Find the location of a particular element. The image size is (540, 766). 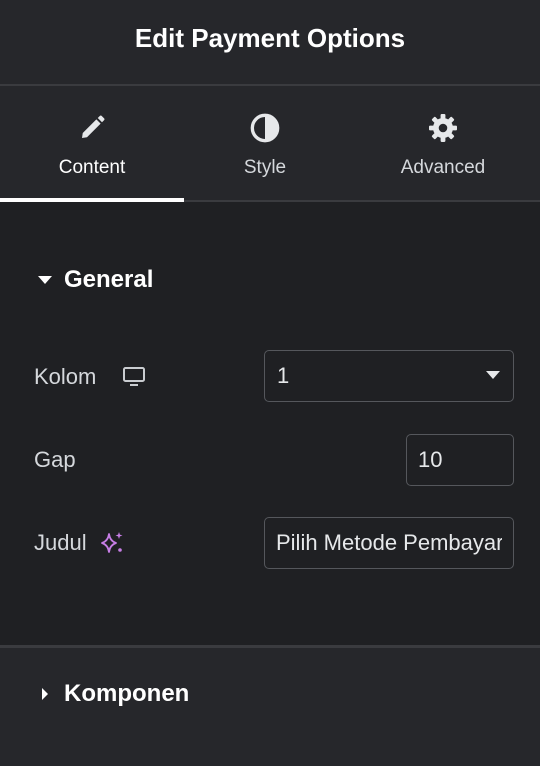

kolom-label: Kolom is located at coordinates (65, 376).